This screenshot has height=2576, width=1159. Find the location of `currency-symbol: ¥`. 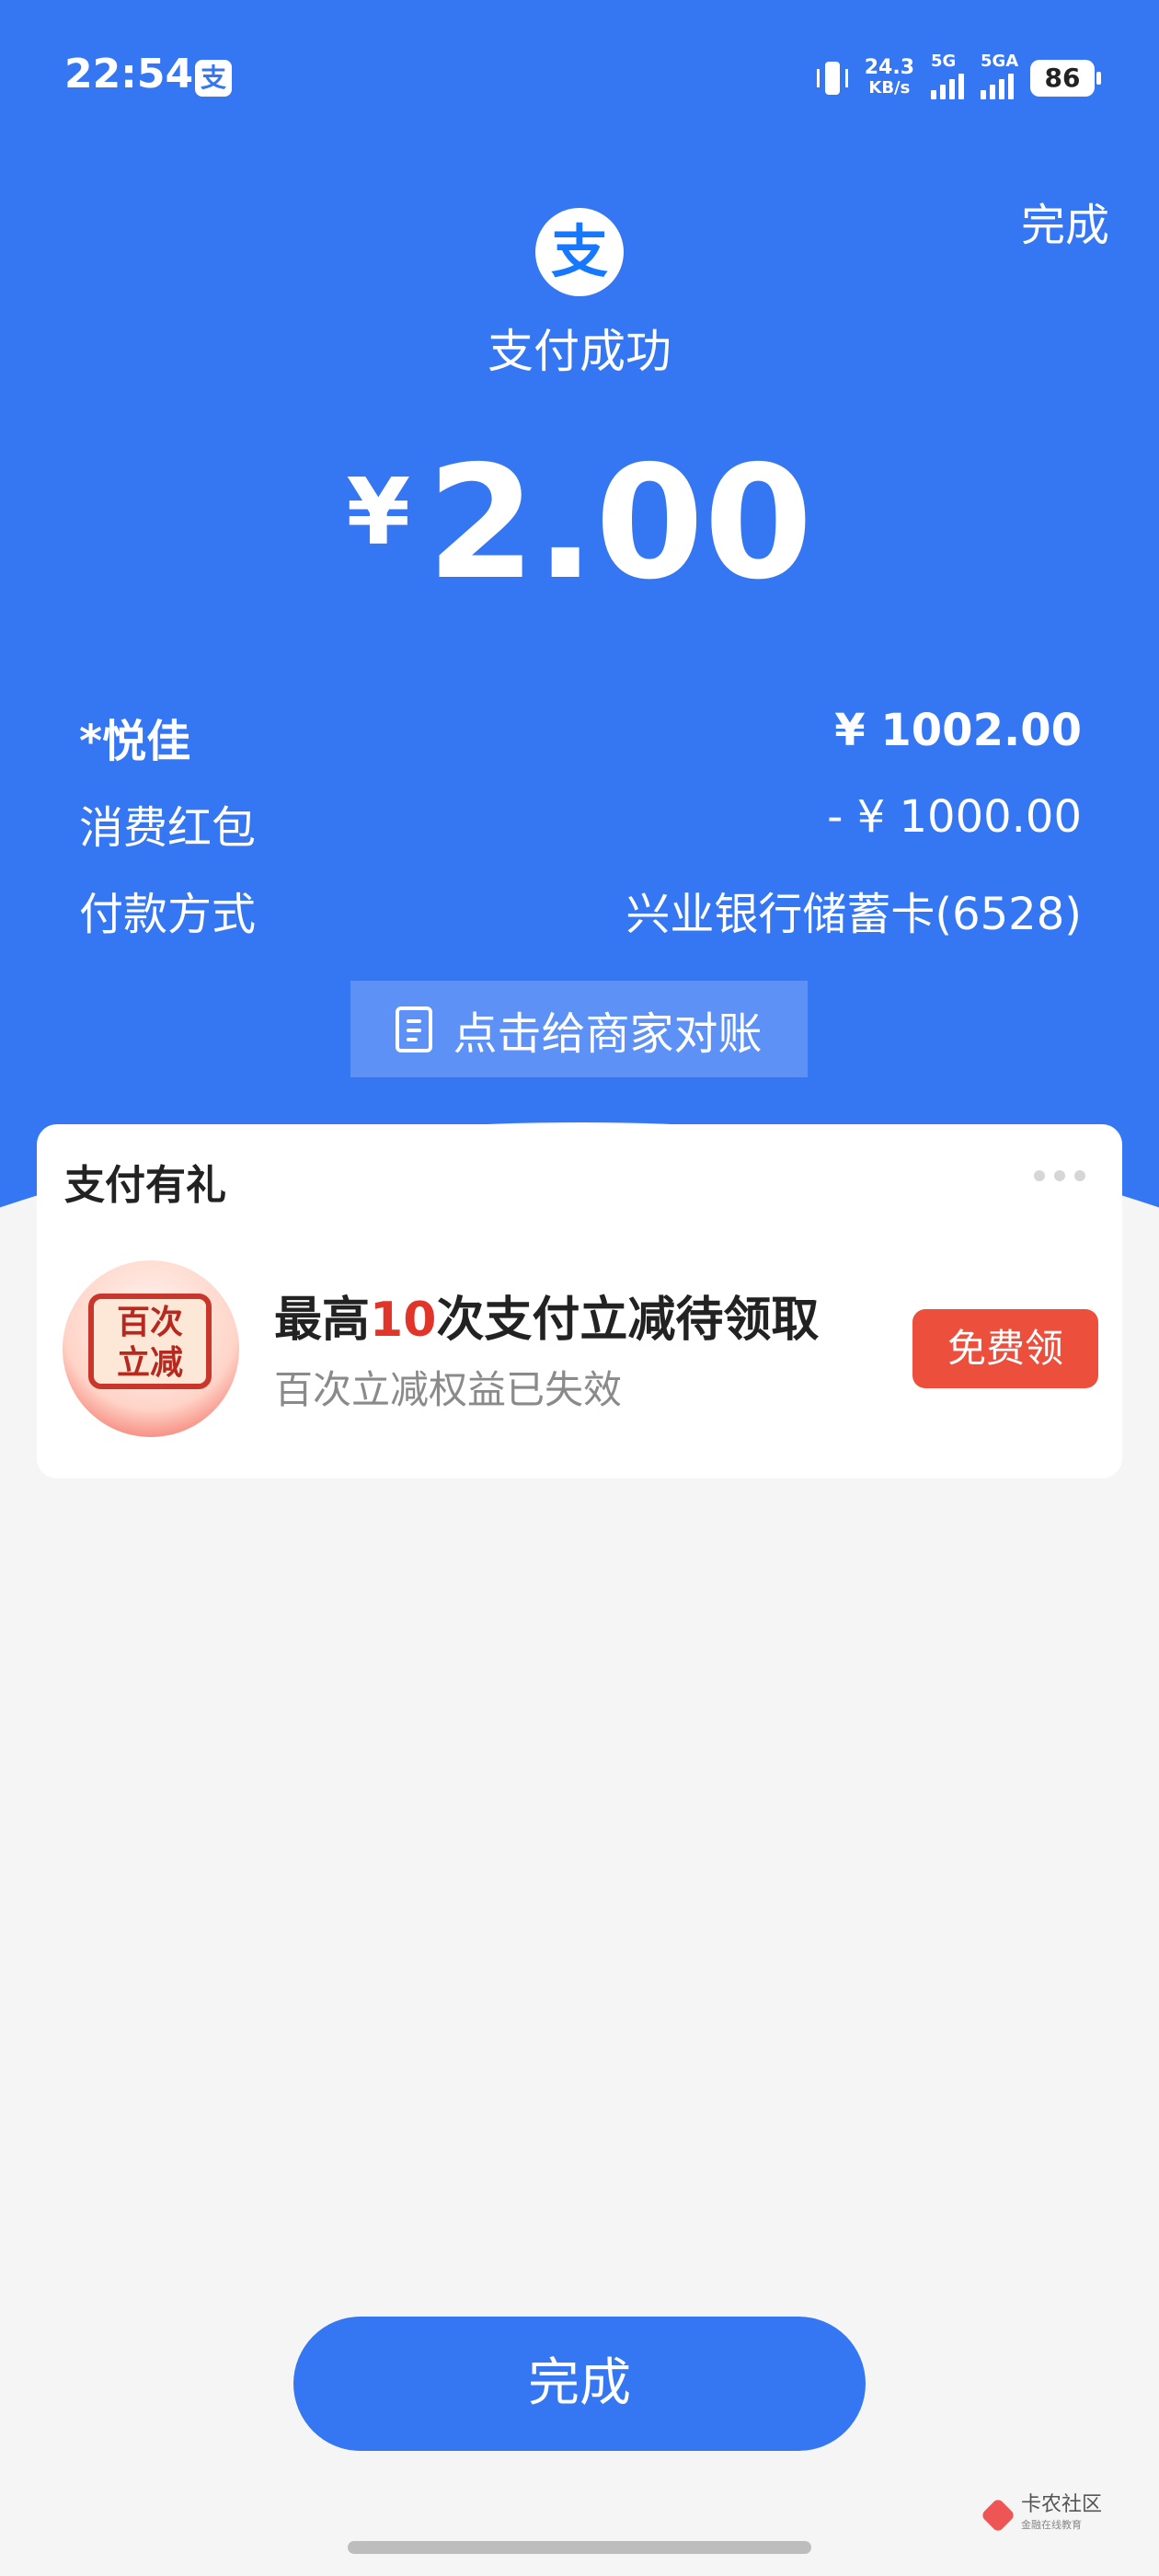

currency-symbol: ¥ is located at coordinates (378, 512).